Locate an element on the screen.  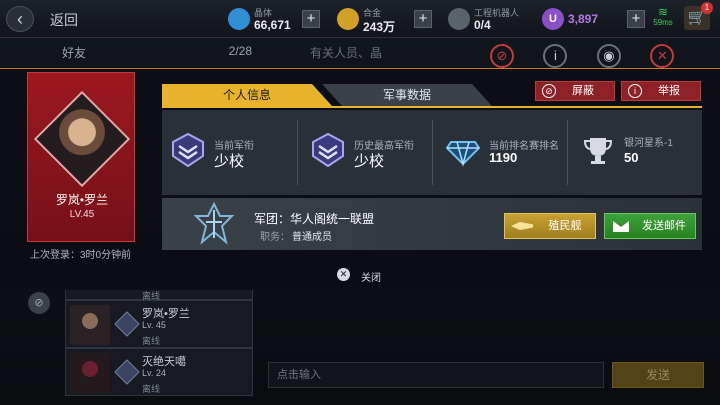
u-coin-value: 3,897 is located at coordinates (583, 19).